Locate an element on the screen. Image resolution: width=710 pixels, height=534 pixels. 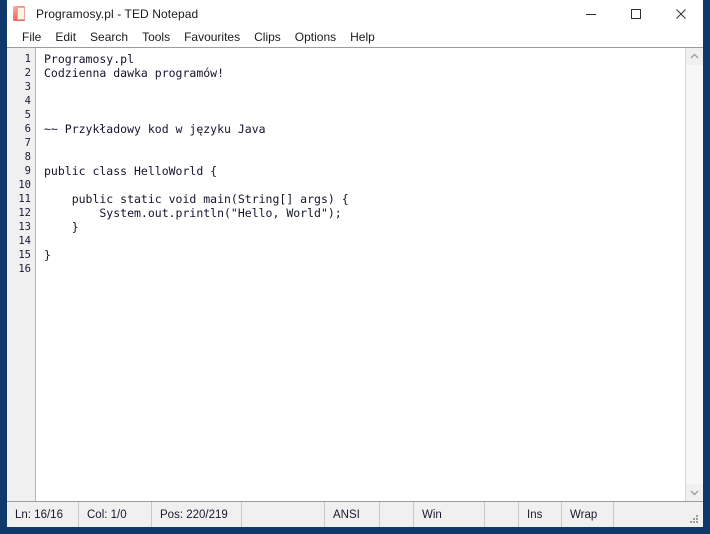
line-number: 12 is located at coordinates (24, 213).